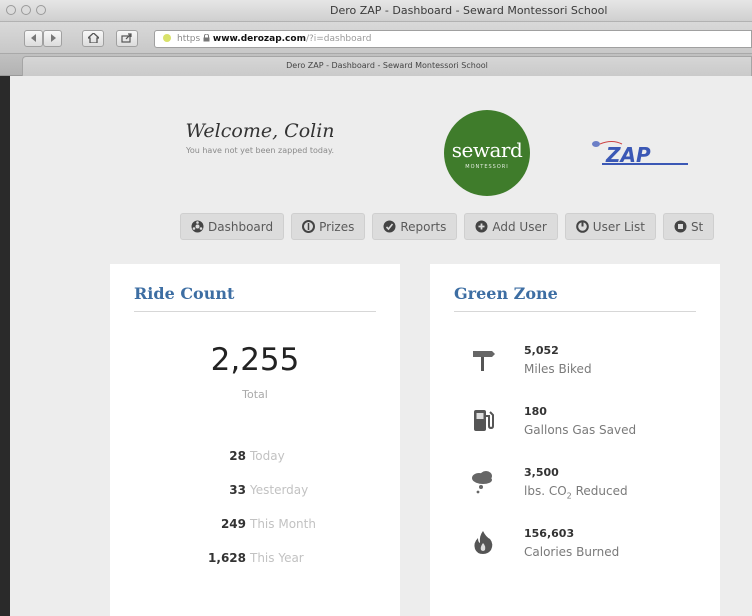  I want to click on site-favicon, so click(167, 38).